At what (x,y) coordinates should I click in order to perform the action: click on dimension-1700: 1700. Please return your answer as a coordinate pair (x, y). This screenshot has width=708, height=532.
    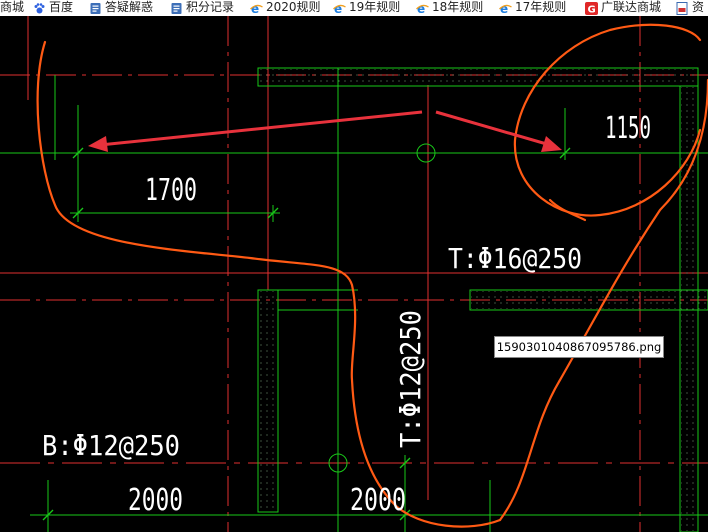
    Looking at the image, I should click on (171, 190).